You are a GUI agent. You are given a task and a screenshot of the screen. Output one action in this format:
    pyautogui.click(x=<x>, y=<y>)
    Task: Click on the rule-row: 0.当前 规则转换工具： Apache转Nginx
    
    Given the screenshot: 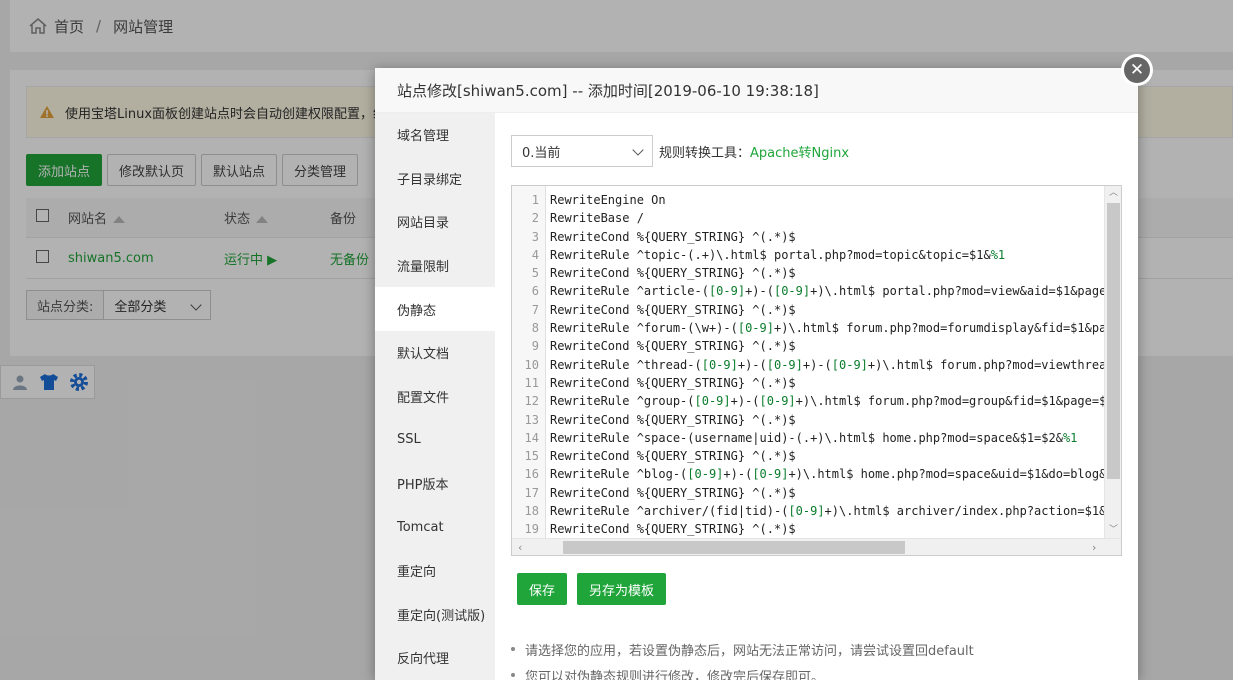 What is the action you would take?
    pyautogui.click(x=680, y=151)
    